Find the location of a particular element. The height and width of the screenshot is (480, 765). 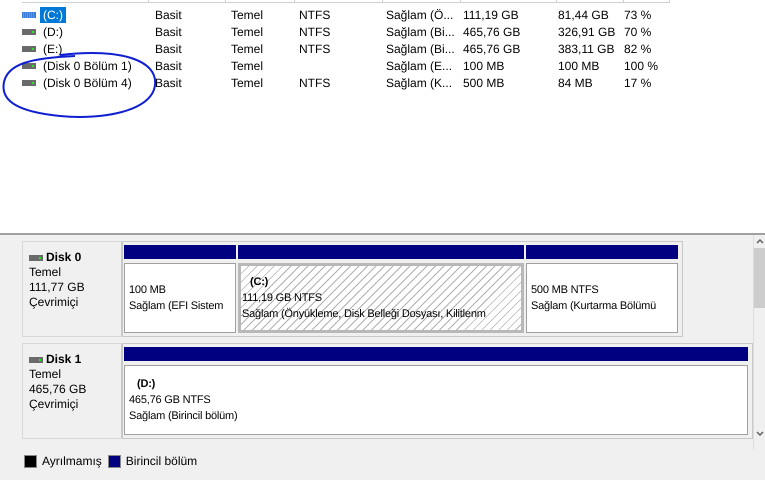

table-cell-text: 81,44 GB is located at coordinates (583, 15).